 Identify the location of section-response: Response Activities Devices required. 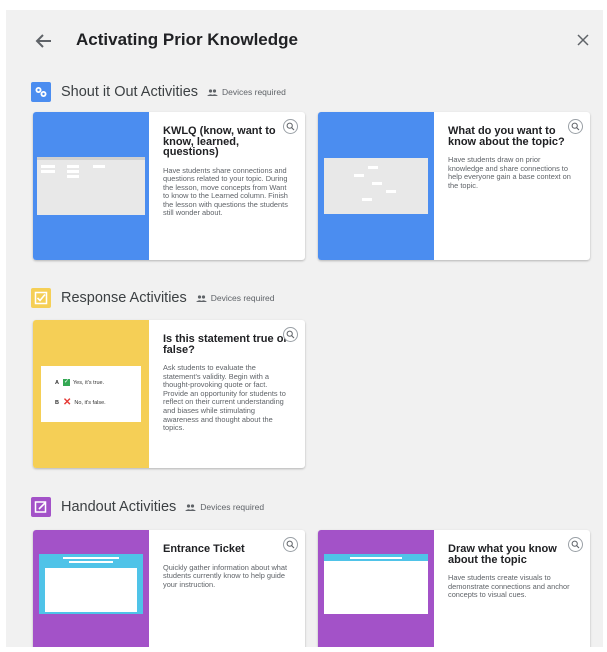
(153, 298).